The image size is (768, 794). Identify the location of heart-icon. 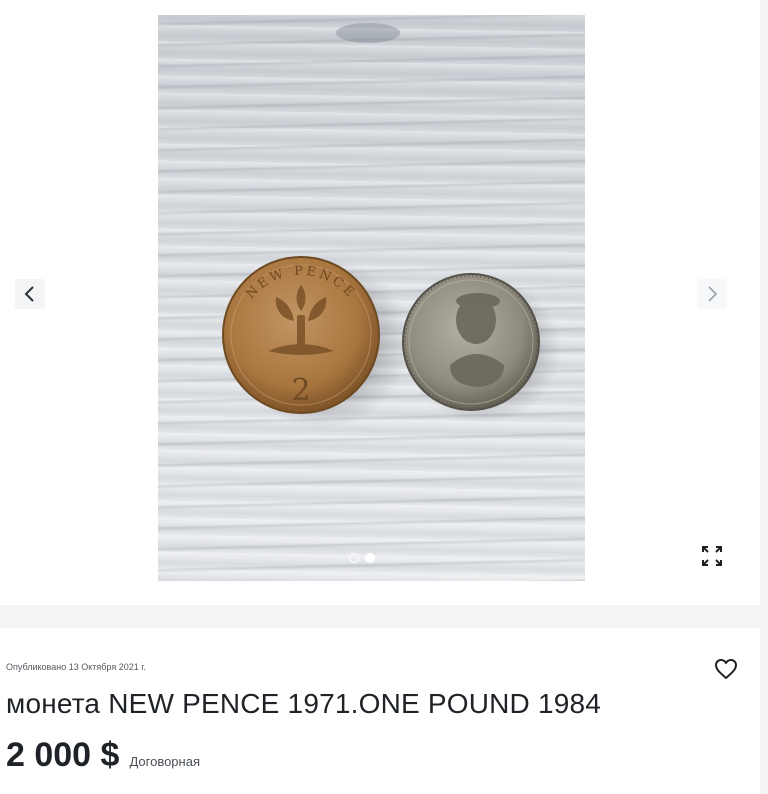
(726, 669).